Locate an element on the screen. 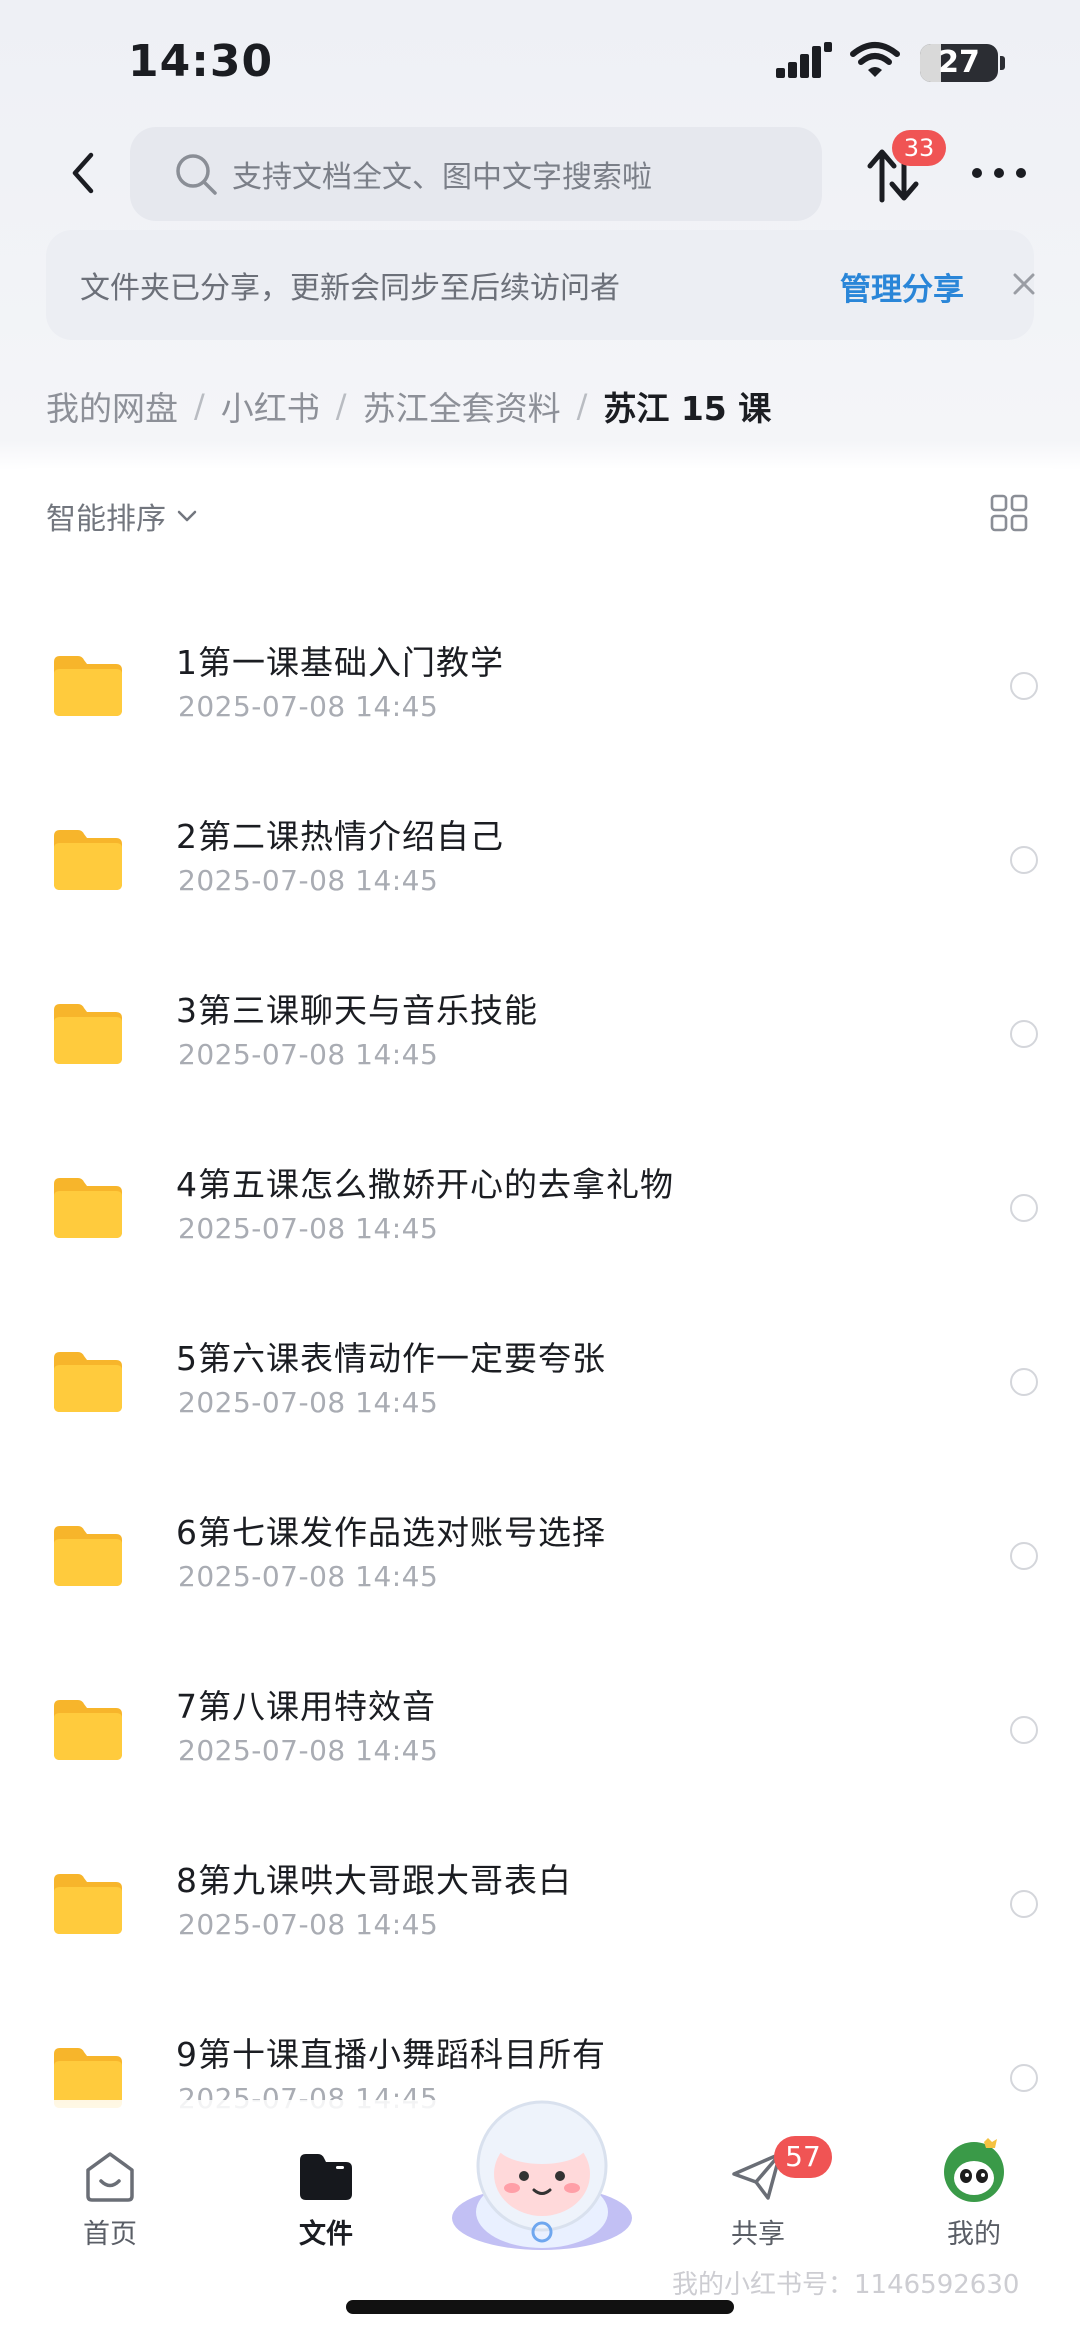 The height and width of the screenshot is (2337, 1080). sort-label: 智能排序 is located at coordinates (106, 519).